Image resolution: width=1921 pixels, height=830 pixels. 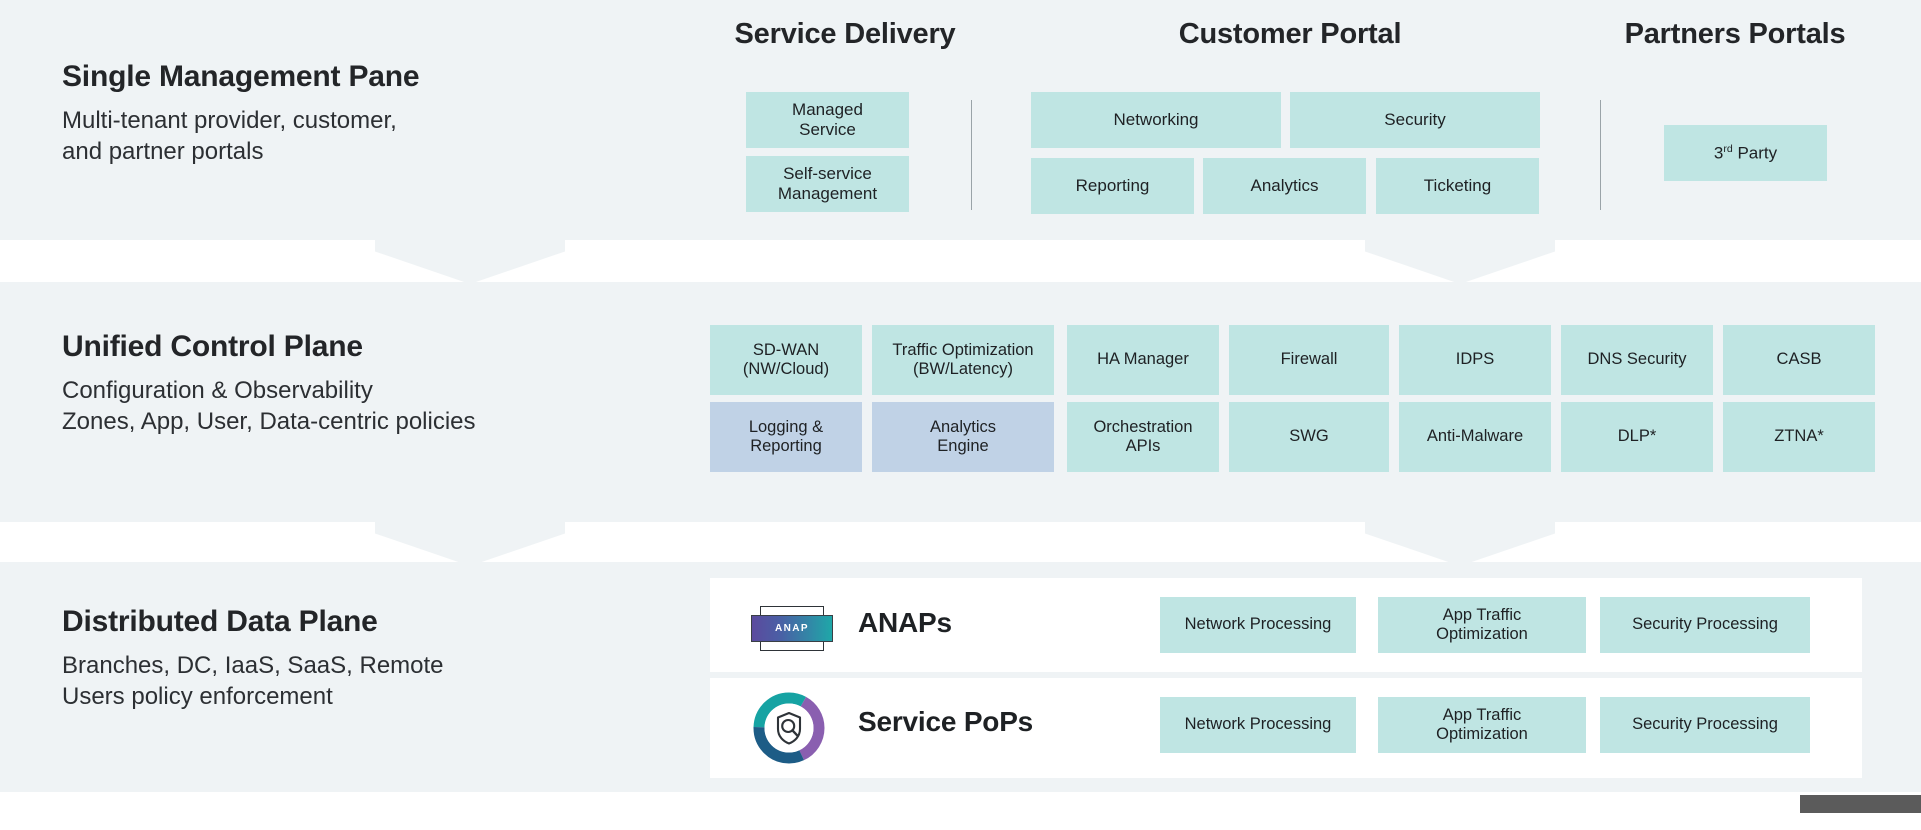 I want to click on chip-3rd-party: 3rd Party, so click(x=1745, y=153).